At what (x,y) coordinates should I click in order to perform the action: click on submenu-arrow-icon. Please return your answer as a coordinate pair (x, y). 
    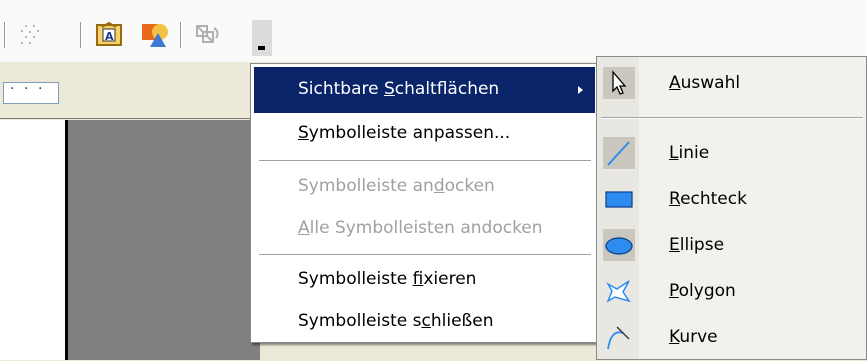
    Looking at the image, I should click on (580, 90).